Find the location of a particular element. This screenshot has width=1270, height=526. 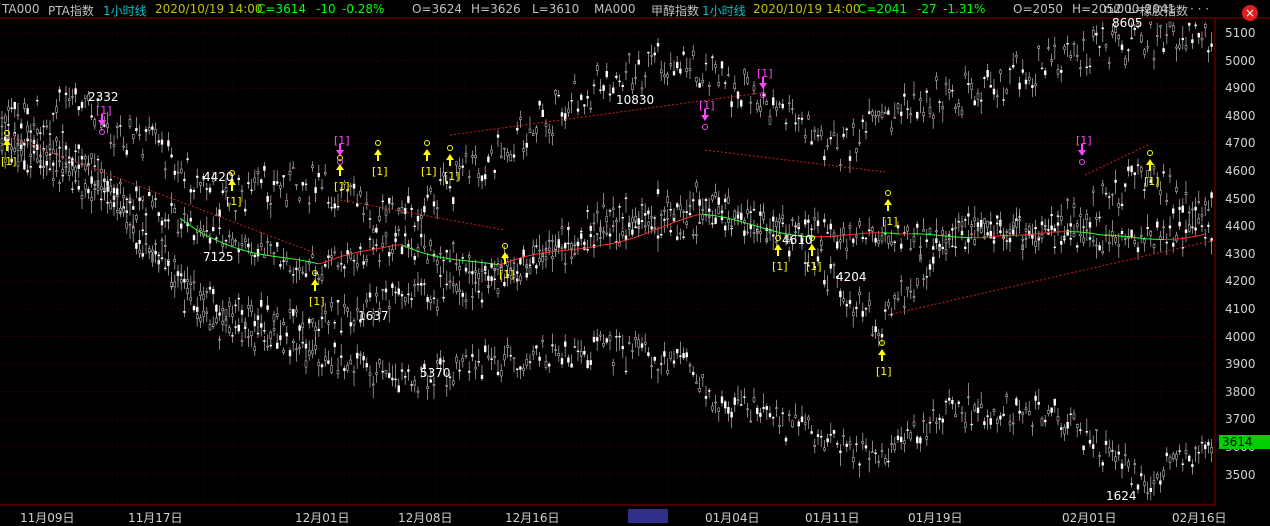

info-more: · · · is located at coordinates (1199, 9).